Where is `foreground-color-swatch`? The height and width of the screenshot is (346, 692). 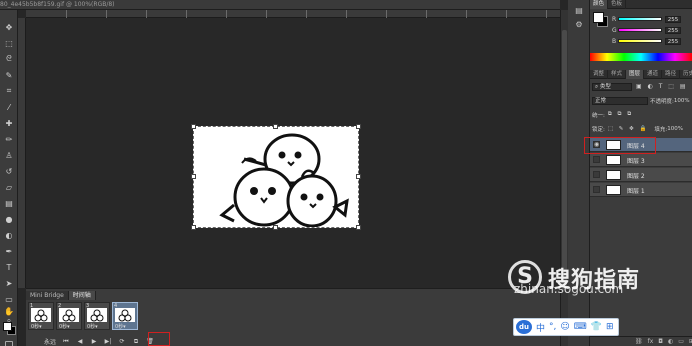 foreground-color-swatch is located at coordinates (7, 326).